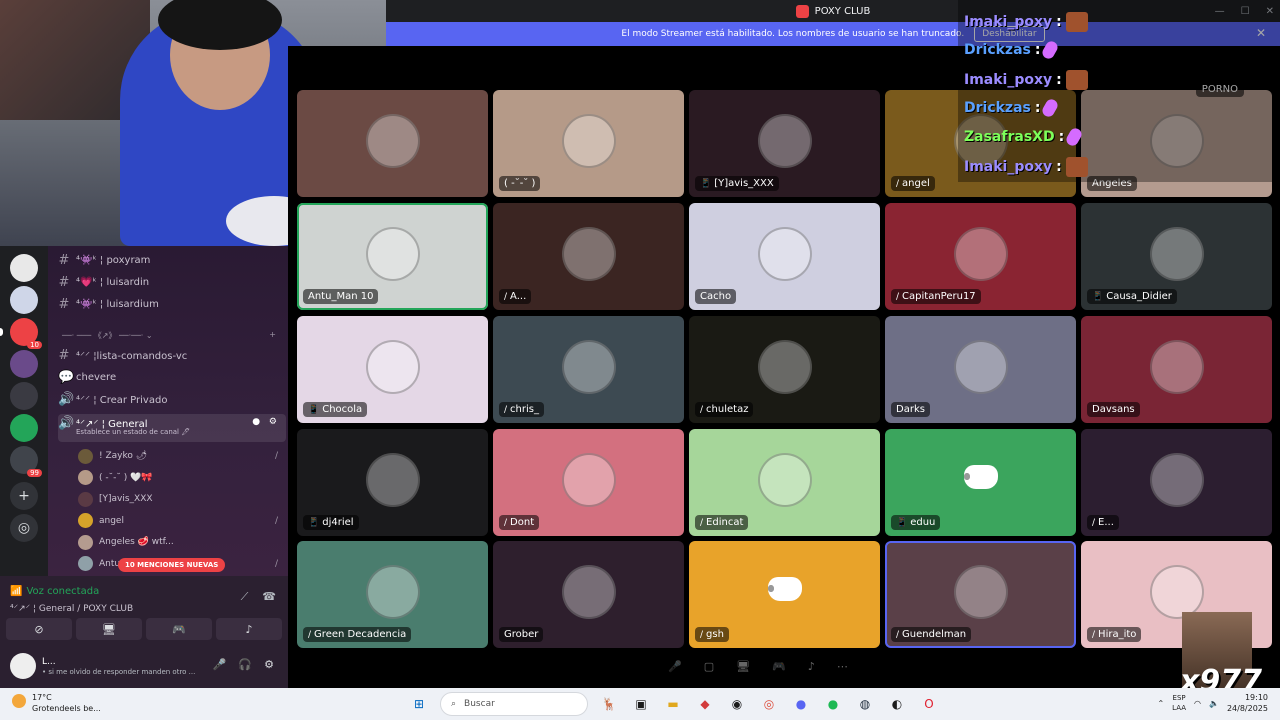  Describe the element at coordinates (929, 704) in the screenshot. I see `opera-icon: O` at that location.